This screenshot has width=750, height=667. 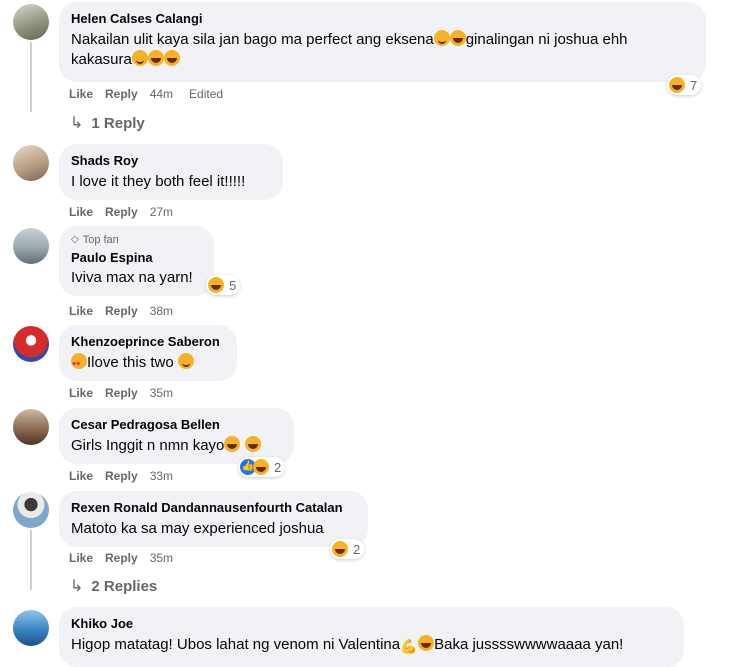 What do you see at coordinates (139, 58) in the screenshot?
I see `pensive-emoji-icon` at bounding box center [139, 58].